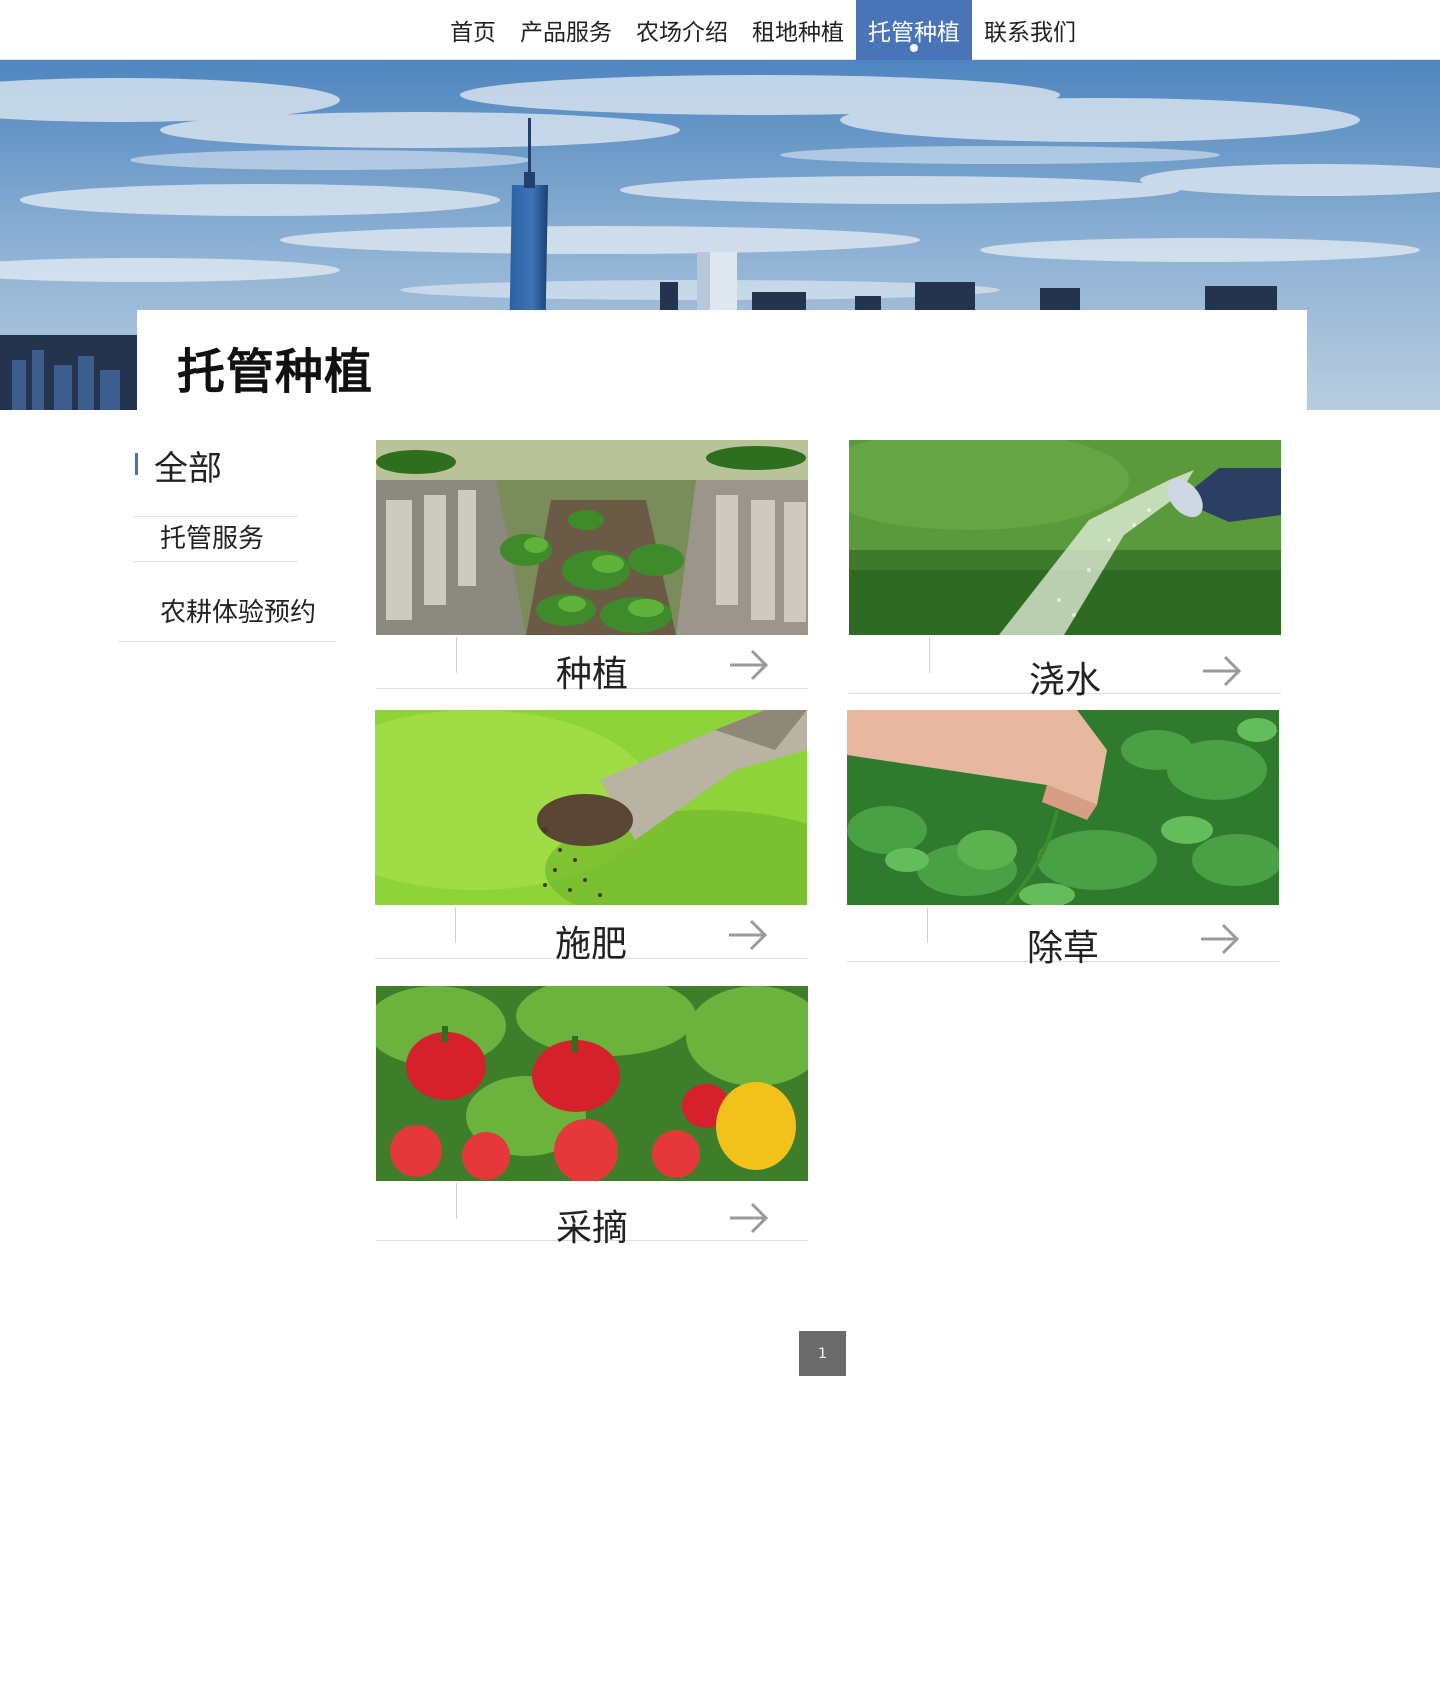 This screenshot has height=1698, width=1440. Describe the element at coordinates (1065, 537) in the screenshot. I see `watering-can-image` at that location.